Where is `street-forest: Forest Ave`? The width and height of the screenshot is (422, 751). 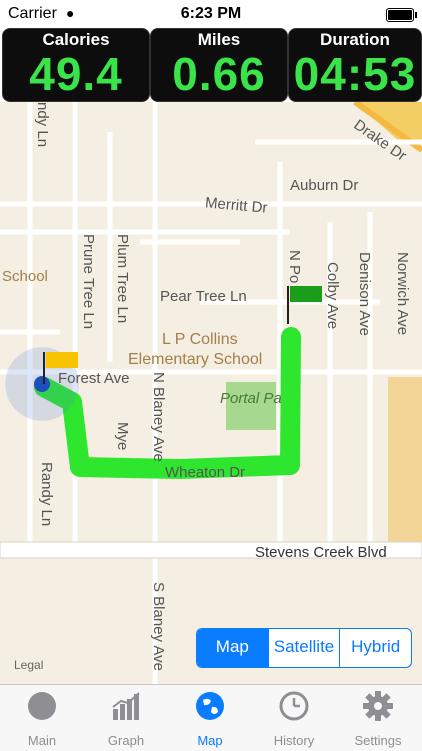 street-forest: Forest Ave is located at coordinates (94, 378).